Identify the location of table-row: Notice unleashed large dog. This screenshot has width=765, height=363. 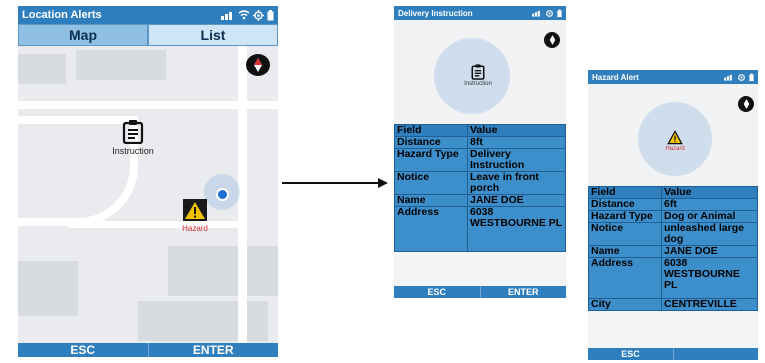
(673, 234).